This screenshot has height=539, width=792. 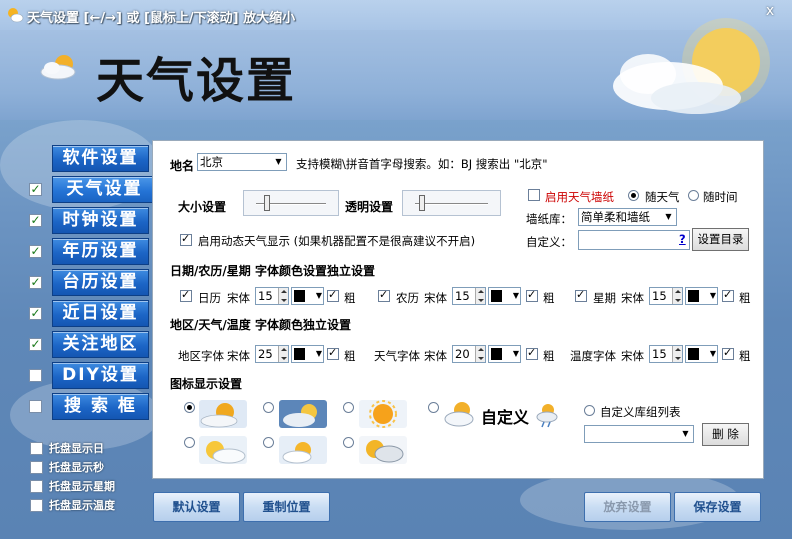 I want to click on tab-search-box: 搜 索 框, so click(x=100, y=406).